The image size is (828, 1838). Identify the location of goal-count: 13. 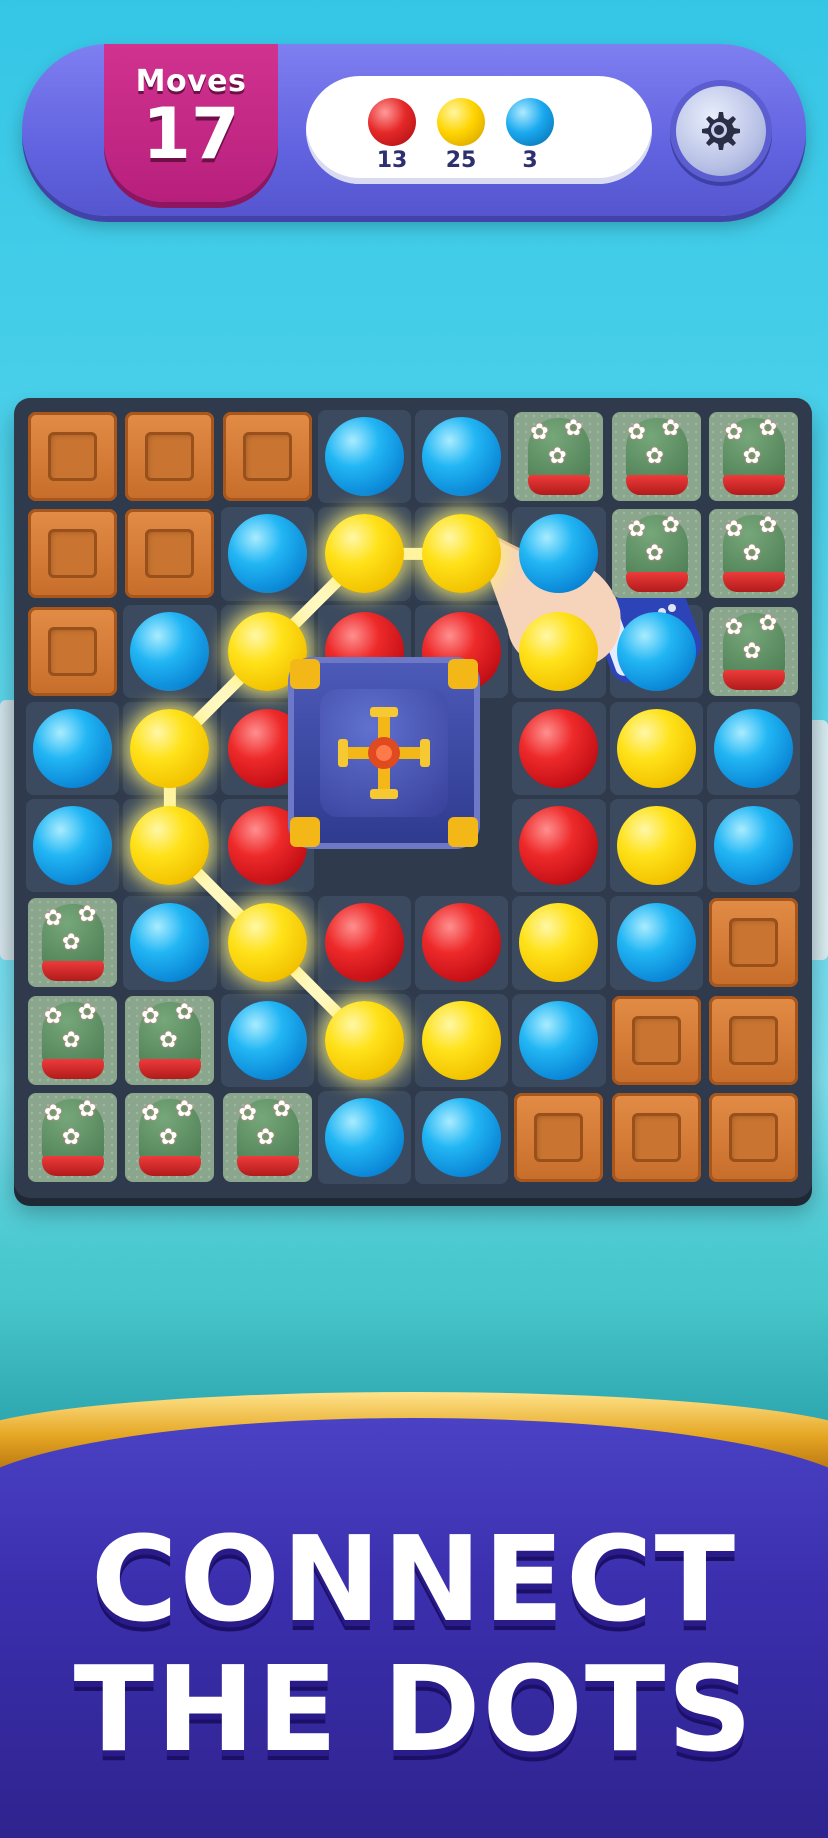
(392, 160).